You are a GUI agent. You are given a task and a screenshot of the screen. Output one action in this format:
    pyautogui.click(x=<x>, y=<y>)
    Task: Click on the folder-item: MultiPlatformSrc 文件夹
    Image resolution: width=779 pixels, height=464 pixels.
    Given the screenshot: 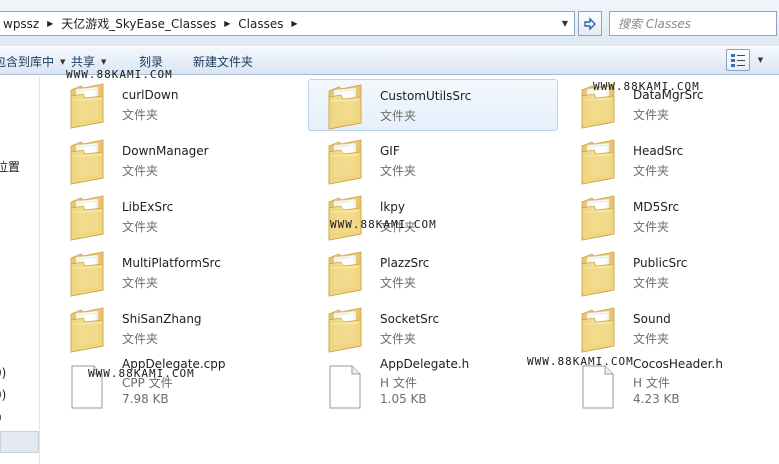 What is the action you would take?
    pyautogui.click(x=176, y=273)
    